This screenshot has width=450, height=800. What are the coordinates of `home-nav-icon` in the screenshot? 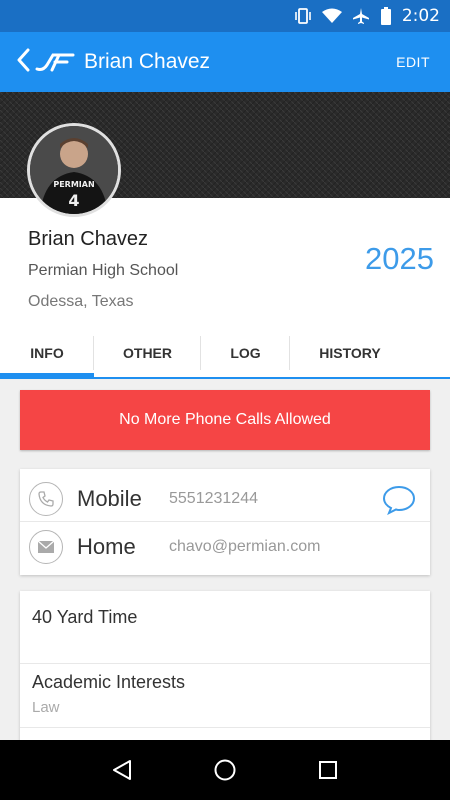 It's located at (225, 770).